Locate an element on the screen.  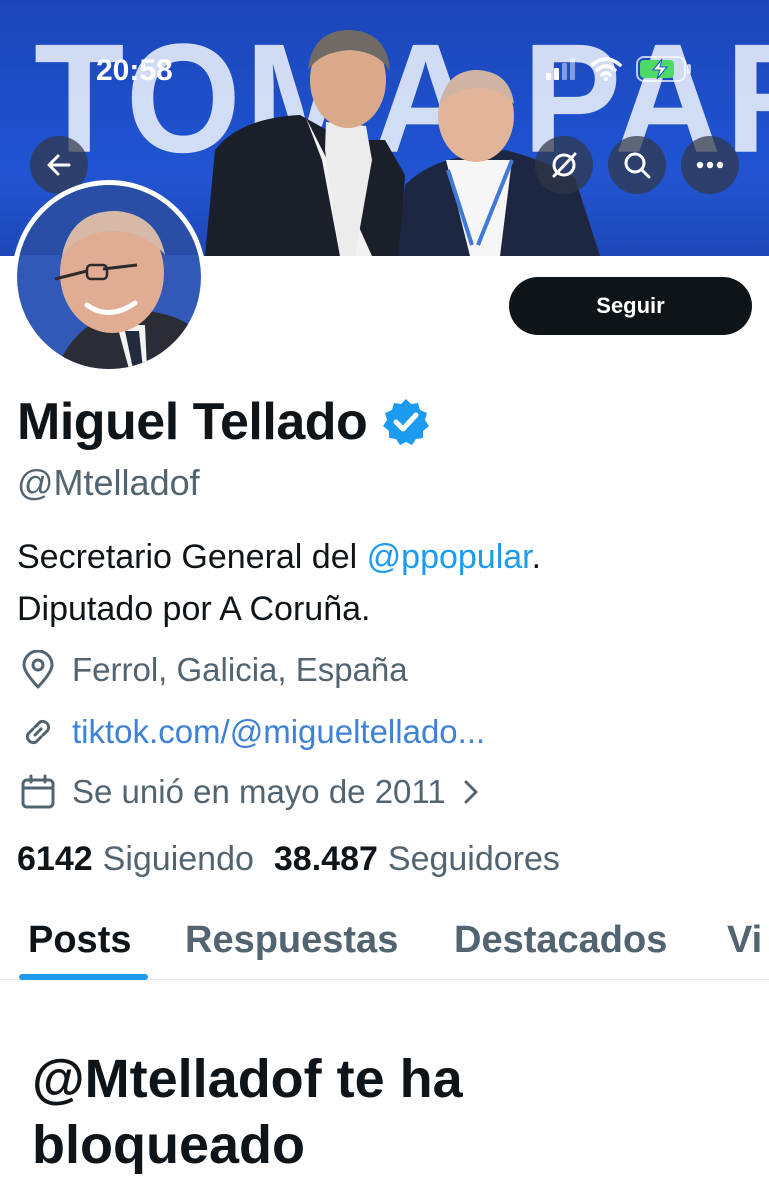
wifi-icon is located at coordinates (606, 69).